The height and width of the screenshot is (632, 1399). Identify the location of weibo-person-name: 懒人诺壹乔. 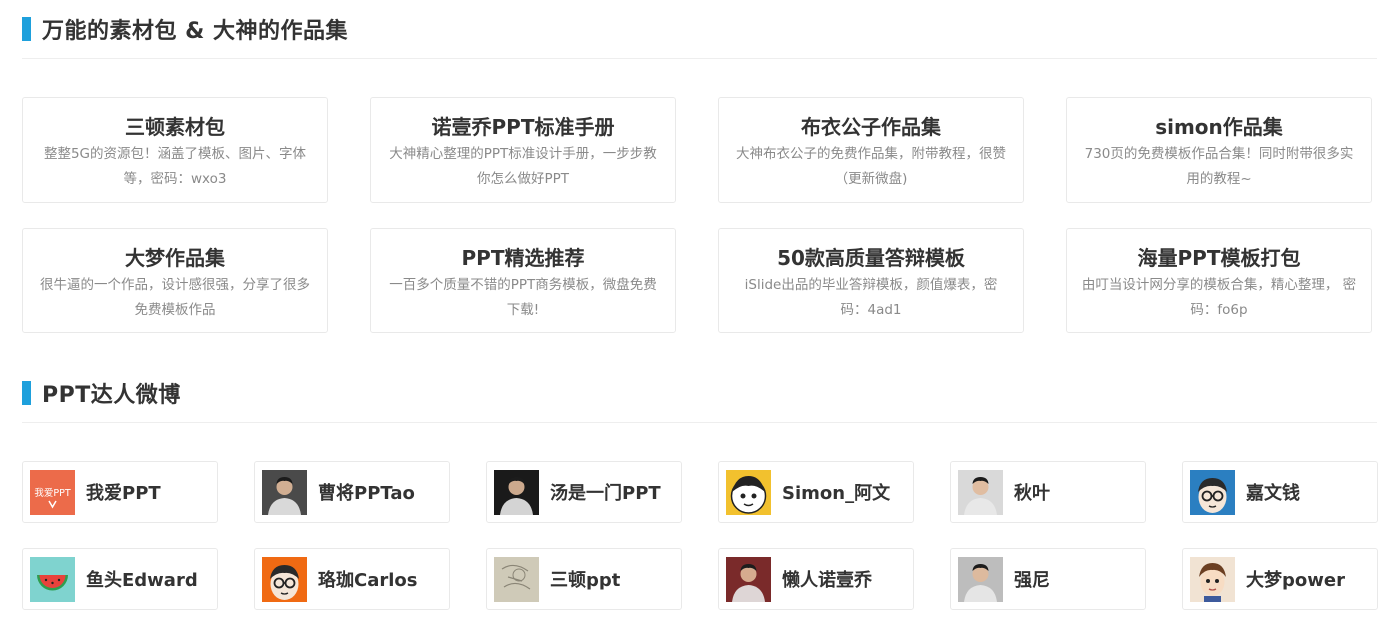
(827, 580).